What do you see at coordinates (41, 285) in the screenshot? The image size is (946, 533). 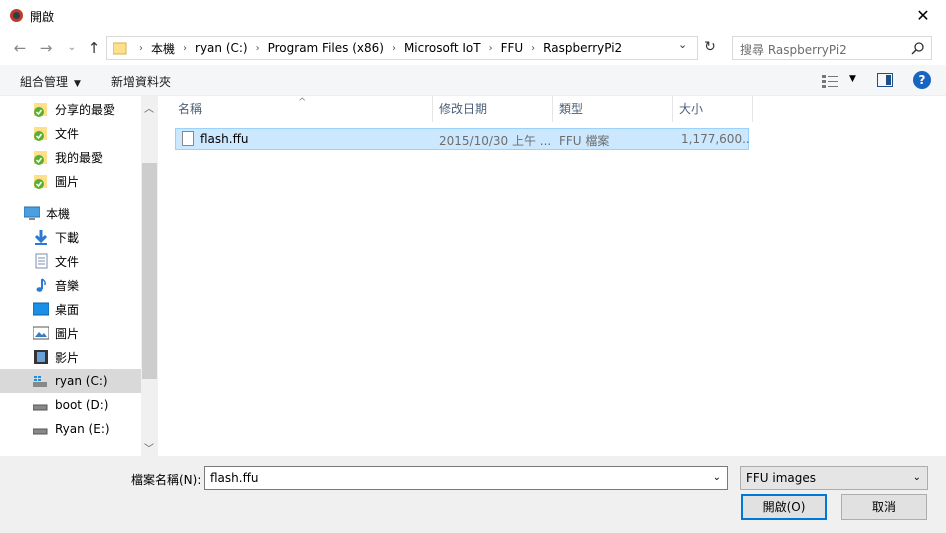 I see `music-icon` at bounding box center [41, 285].